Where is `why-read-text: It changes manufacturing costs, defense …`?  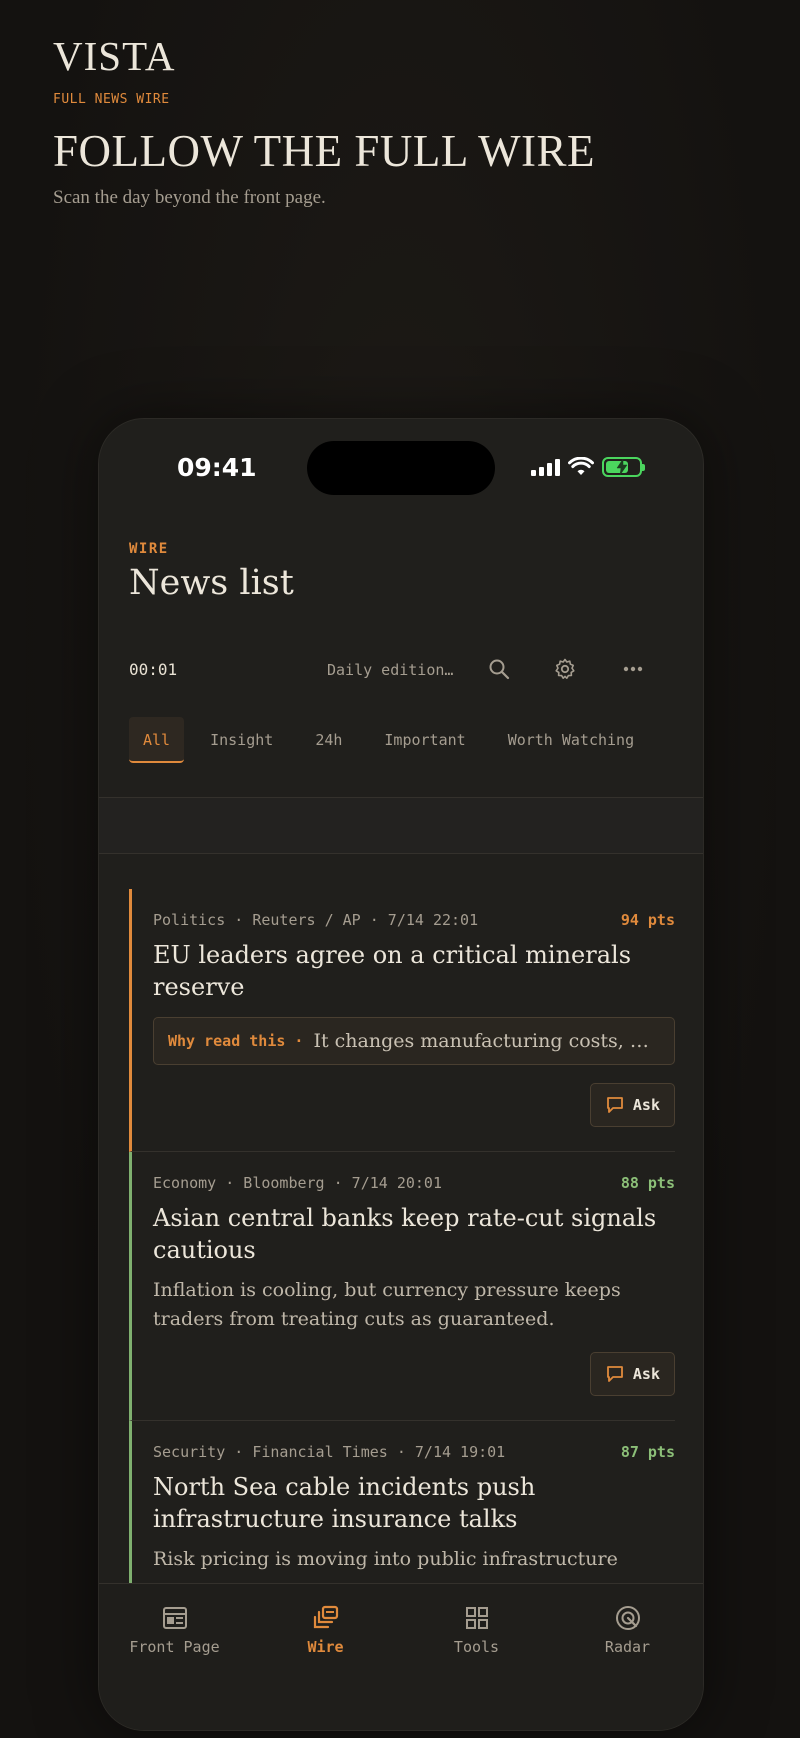
why-read-text: It changes manufacturing costs, defense … is located at coordinates (486, 1041).